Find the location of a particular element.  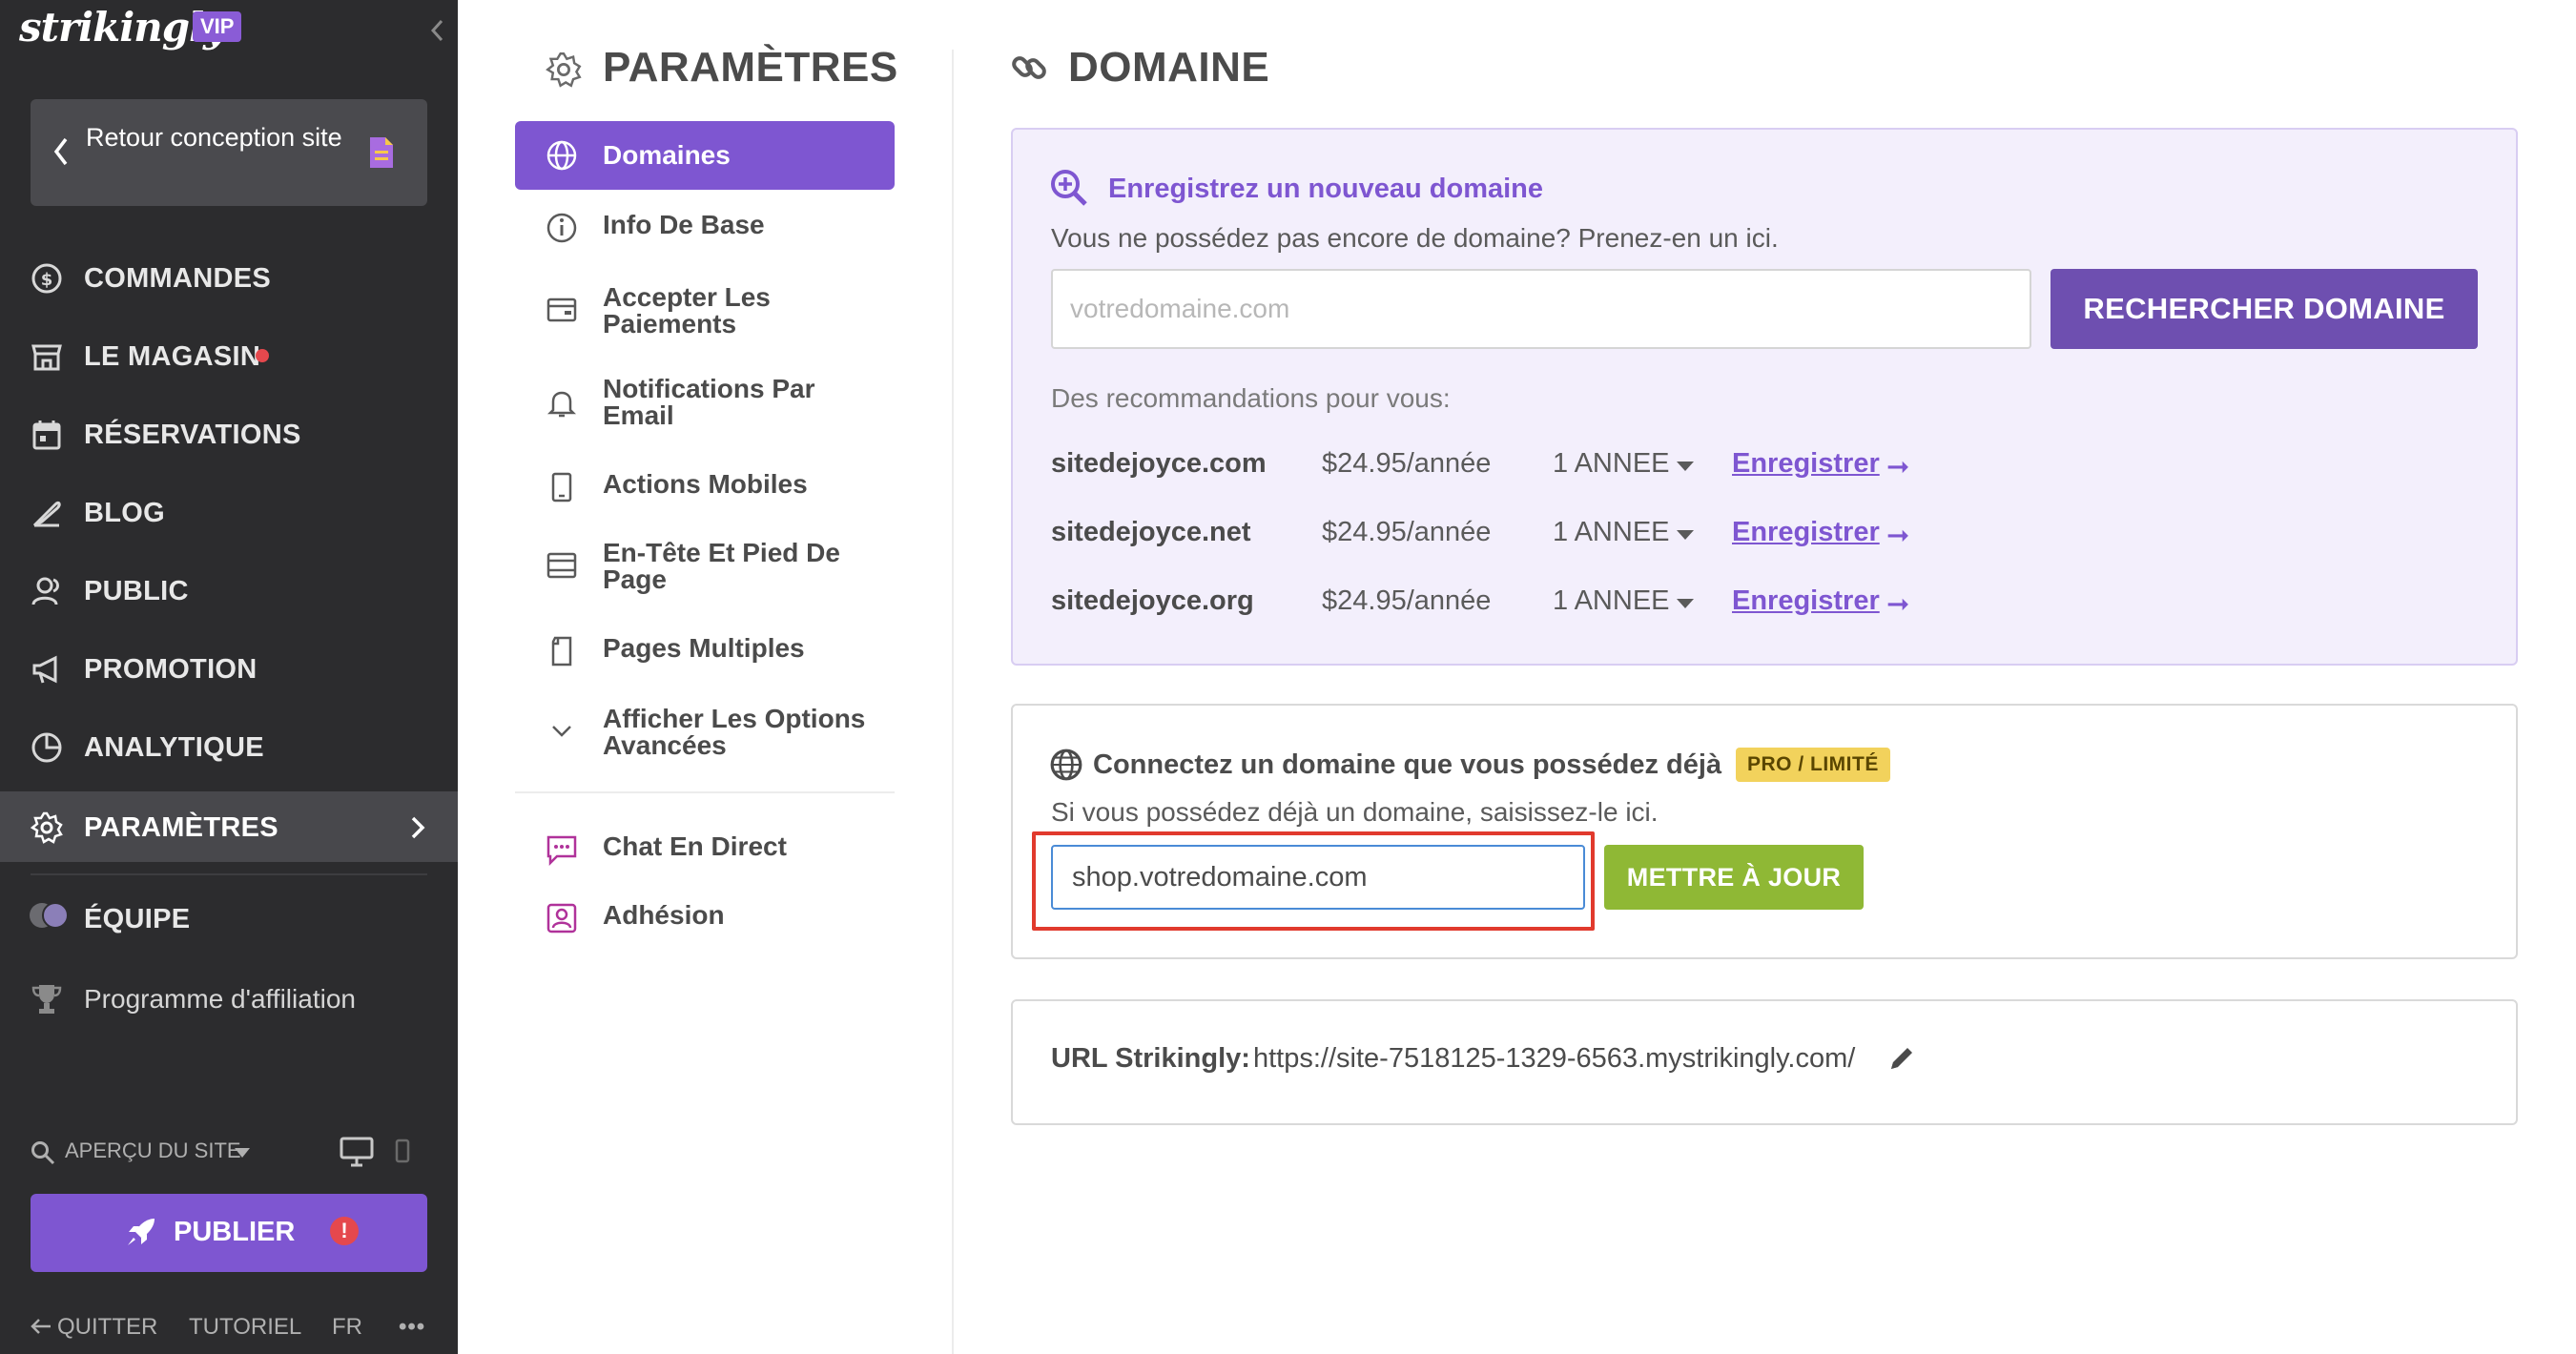

publish-button: PUBLIER ! is located at coordinates (229, 1233).